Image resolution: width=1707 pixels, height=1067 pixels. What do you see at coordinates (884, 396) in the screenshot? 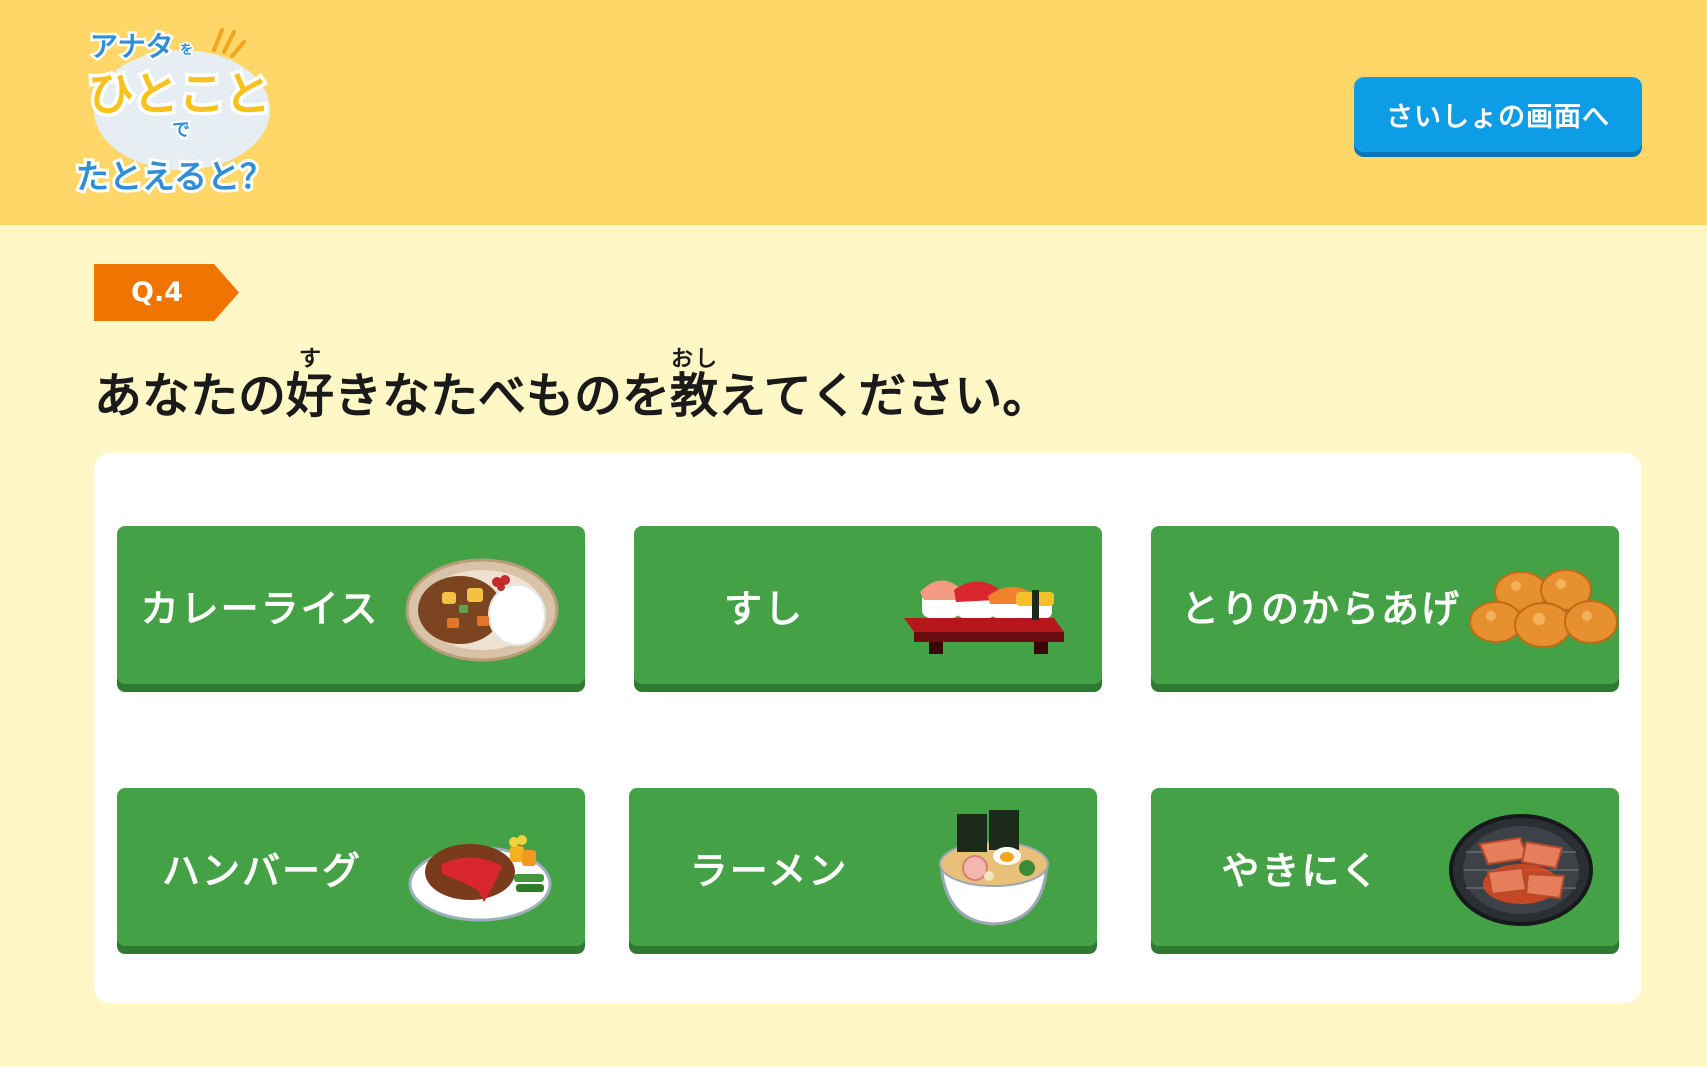
I see `question-part: えてください。` at bounding box center [884, 396].